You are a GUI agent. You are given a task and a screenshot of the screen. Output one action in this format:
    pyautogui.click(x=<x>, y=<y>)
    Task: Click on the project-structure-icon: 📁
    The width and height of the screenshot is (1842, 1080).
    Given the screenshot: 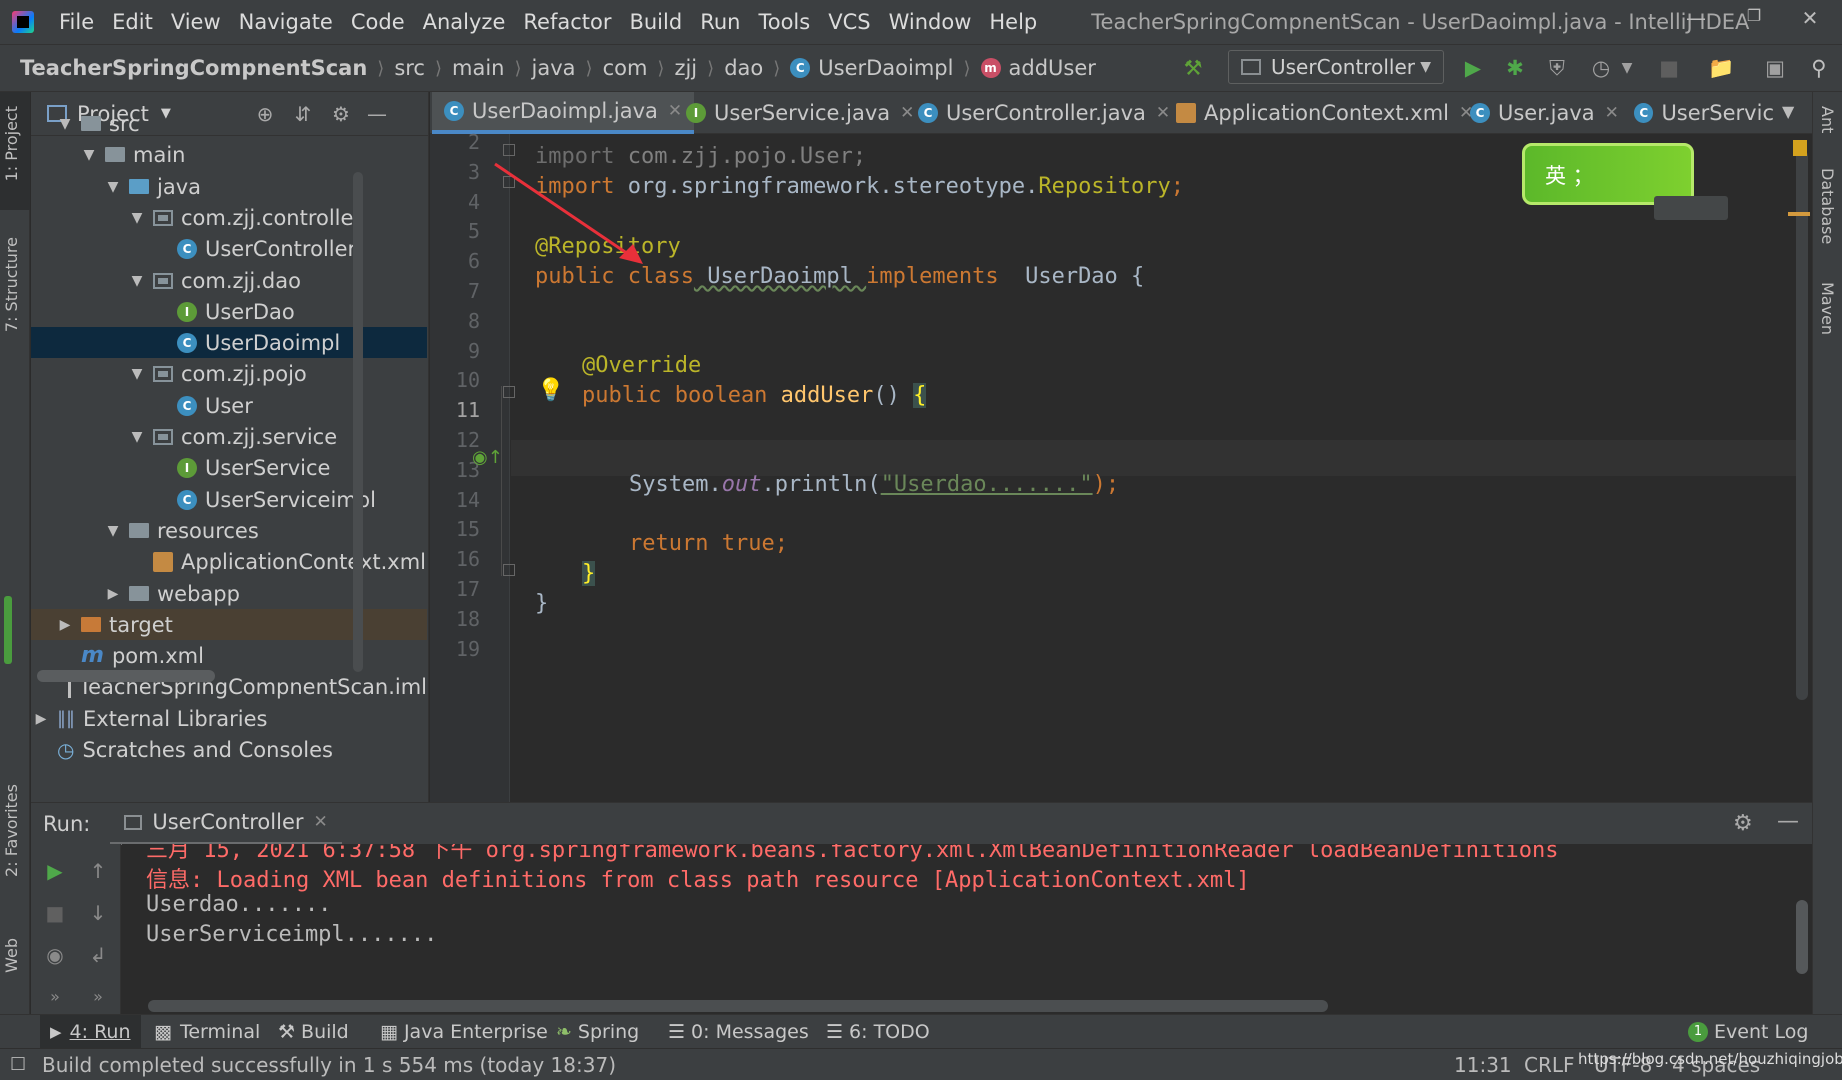 What is the action you would take?
    pyautogui.click(x=1721, y=68)
    